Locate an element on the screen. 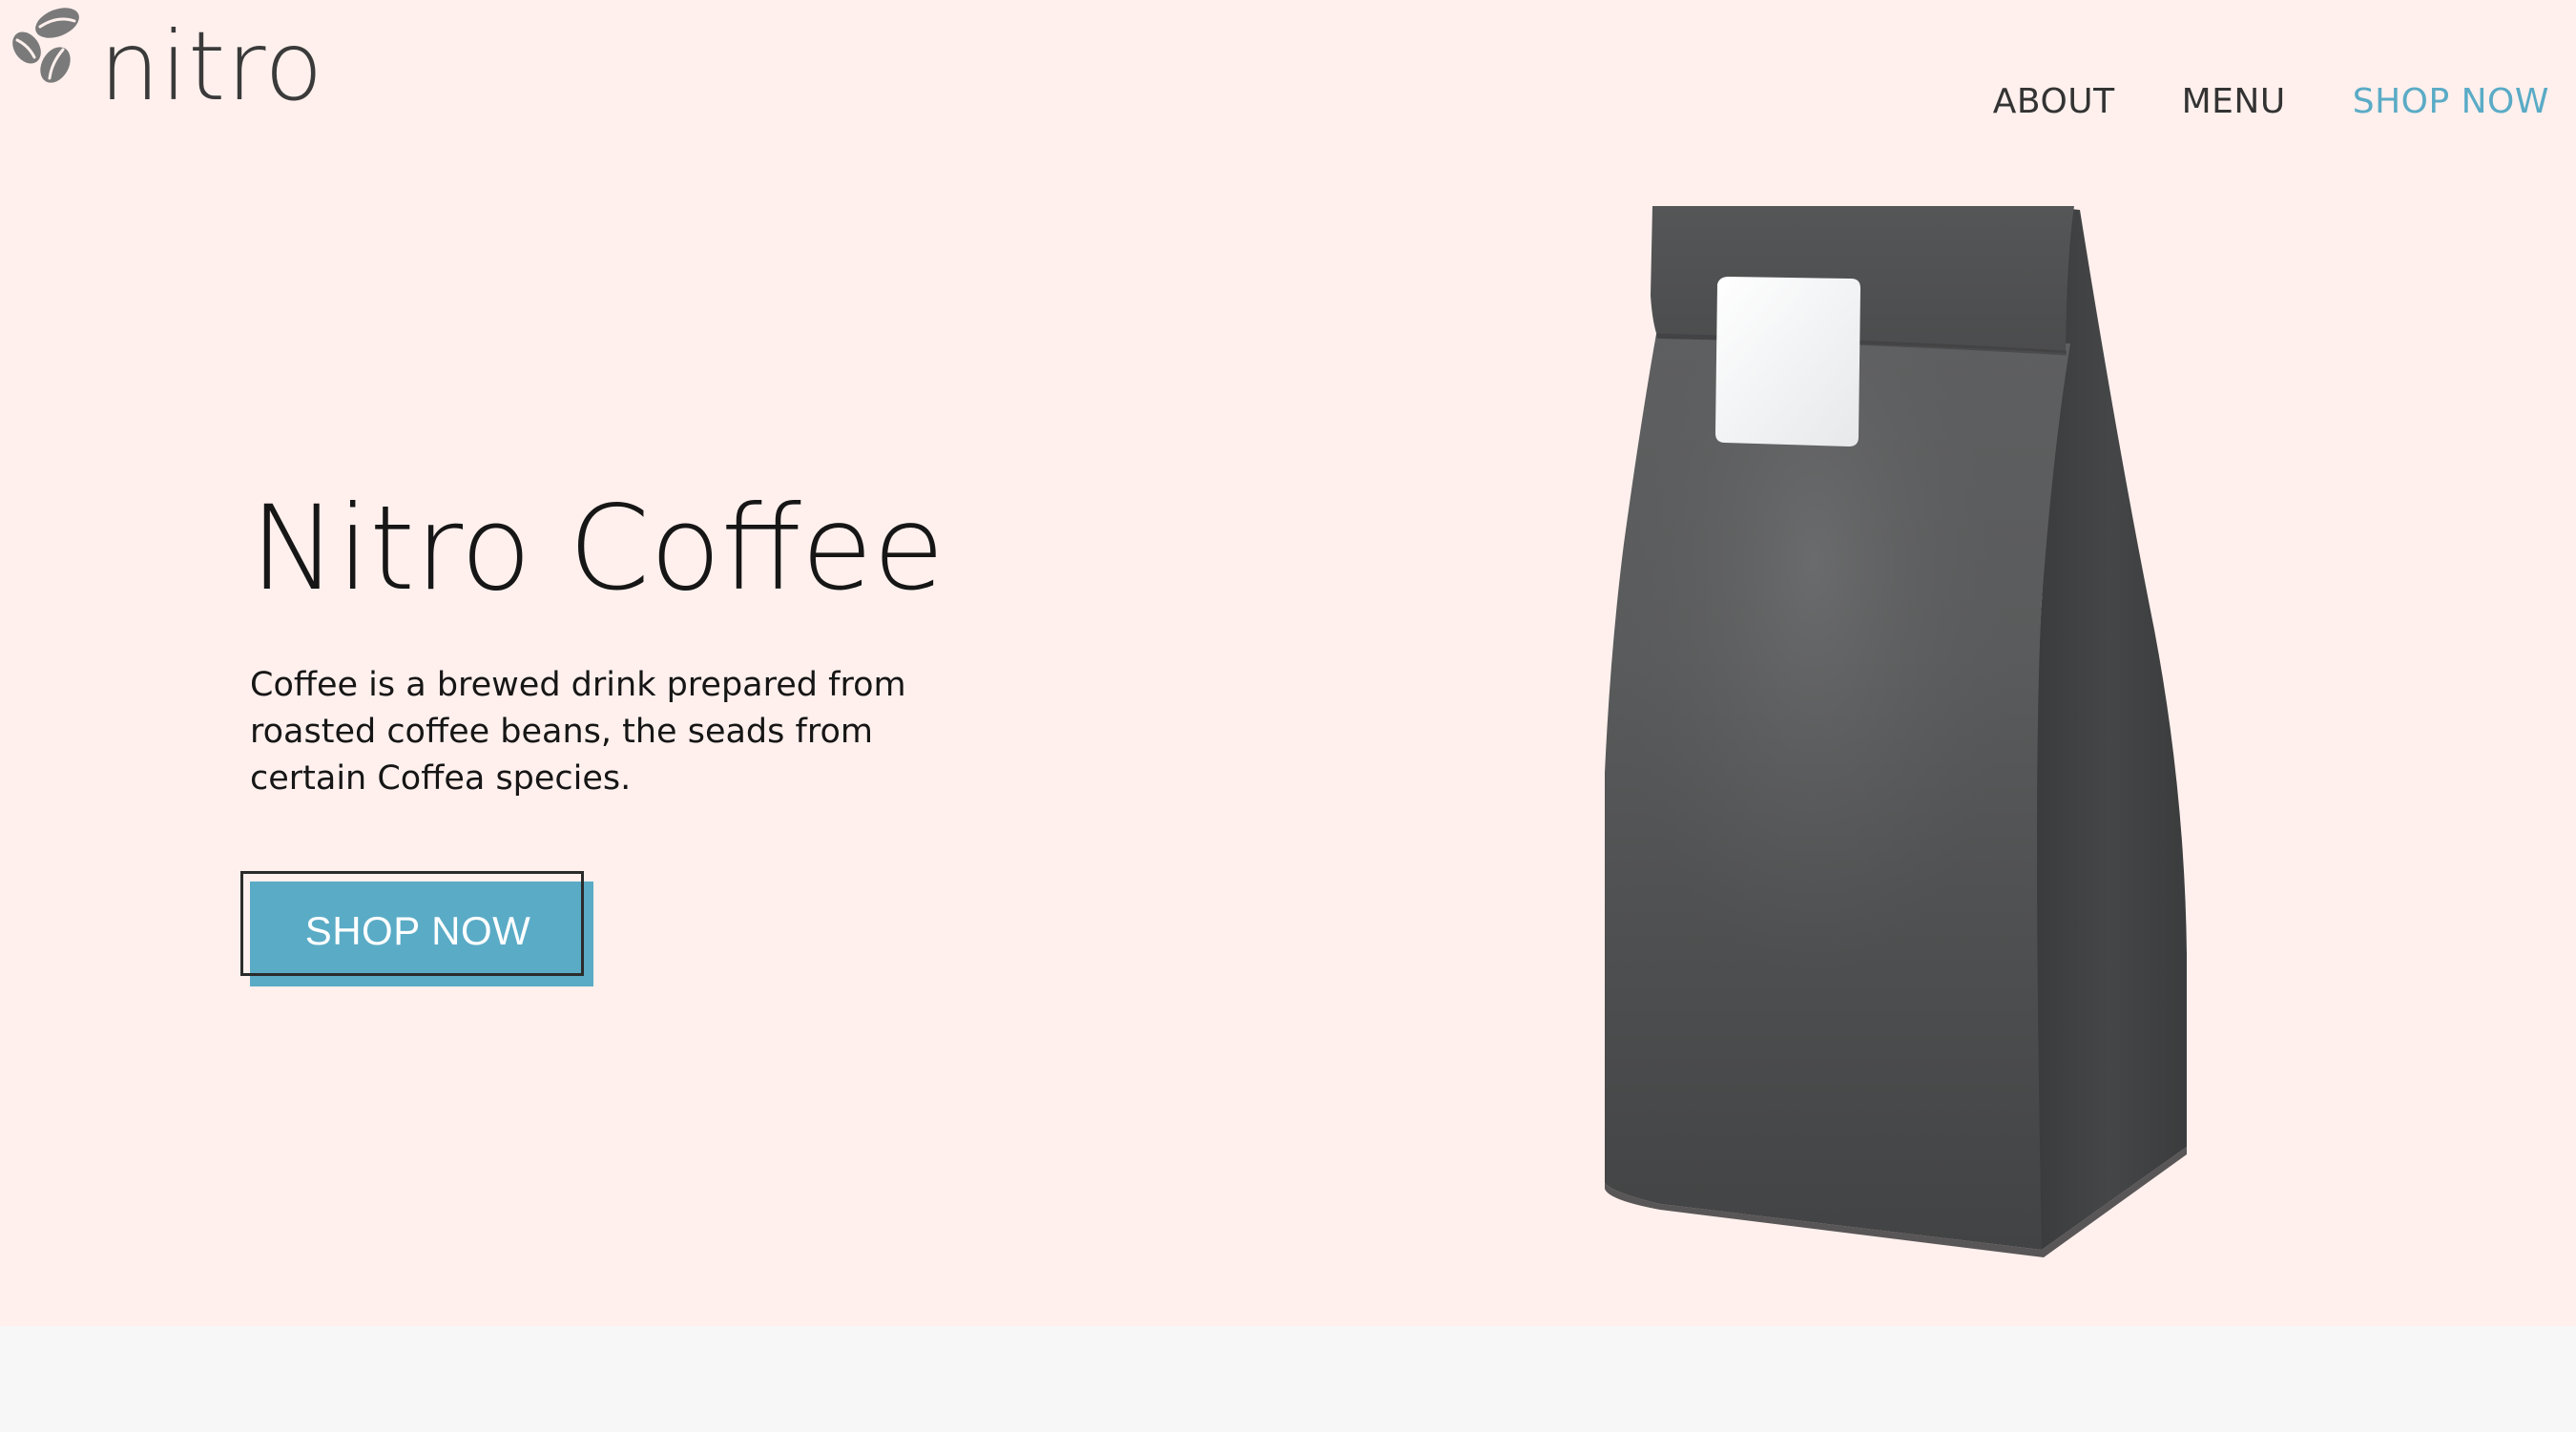 This screenshot has width=2576, height=1432. nav-about-link: ABOUT is located at coordinates (2054, 101).